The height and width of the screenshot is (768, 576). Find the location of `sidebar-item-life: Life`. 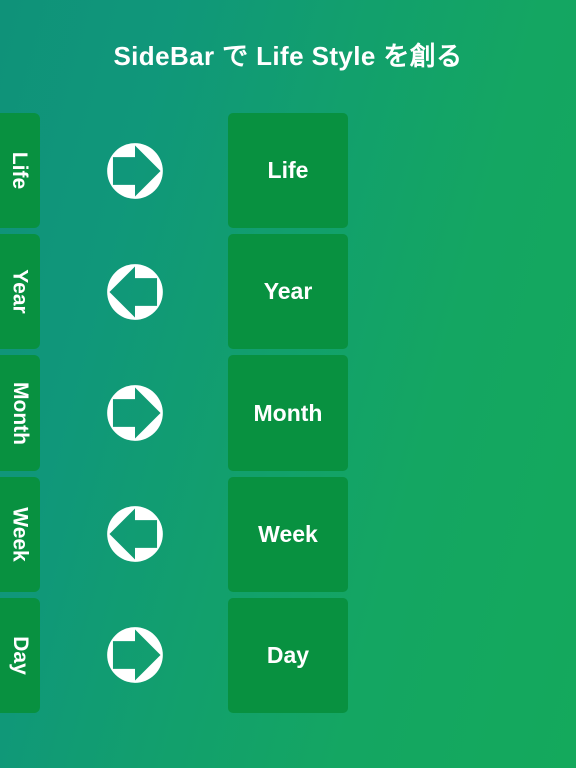

sidebar-item-life: Life is located at coordinates (20, 171).